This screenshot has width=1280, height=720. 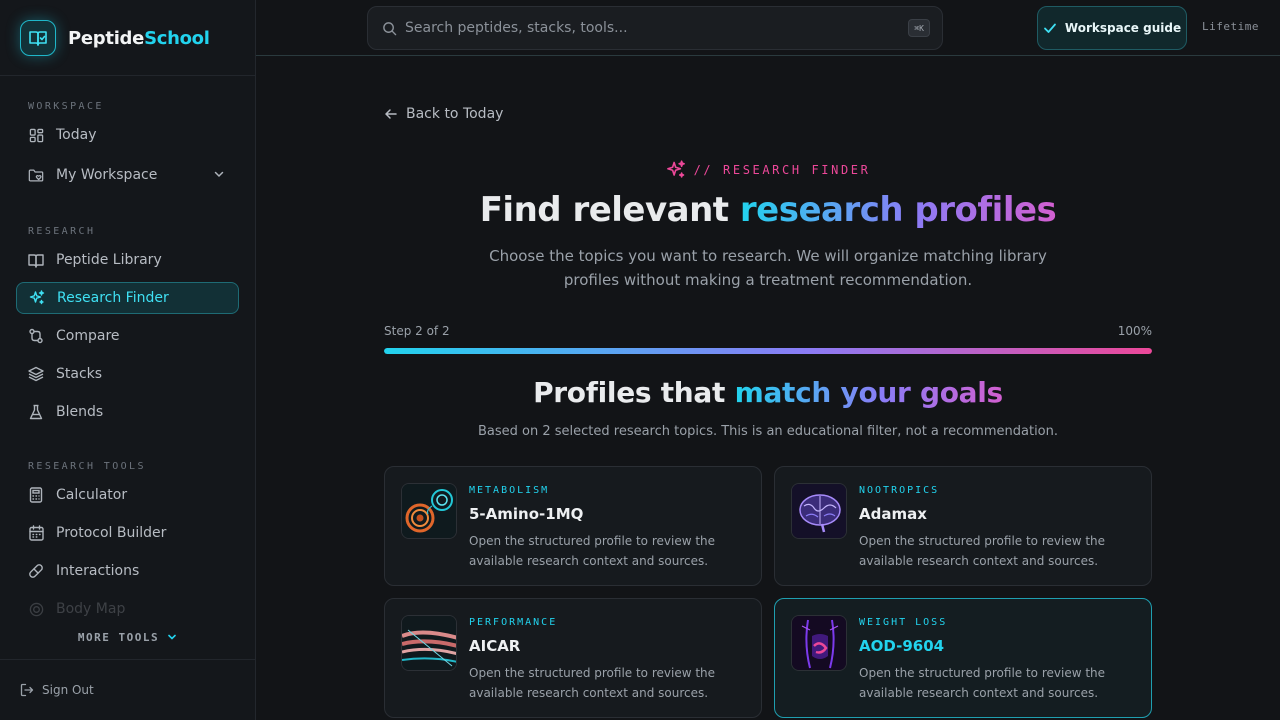 I want to click on brand-name-part1: Peptide, so click(x=106, y=38).